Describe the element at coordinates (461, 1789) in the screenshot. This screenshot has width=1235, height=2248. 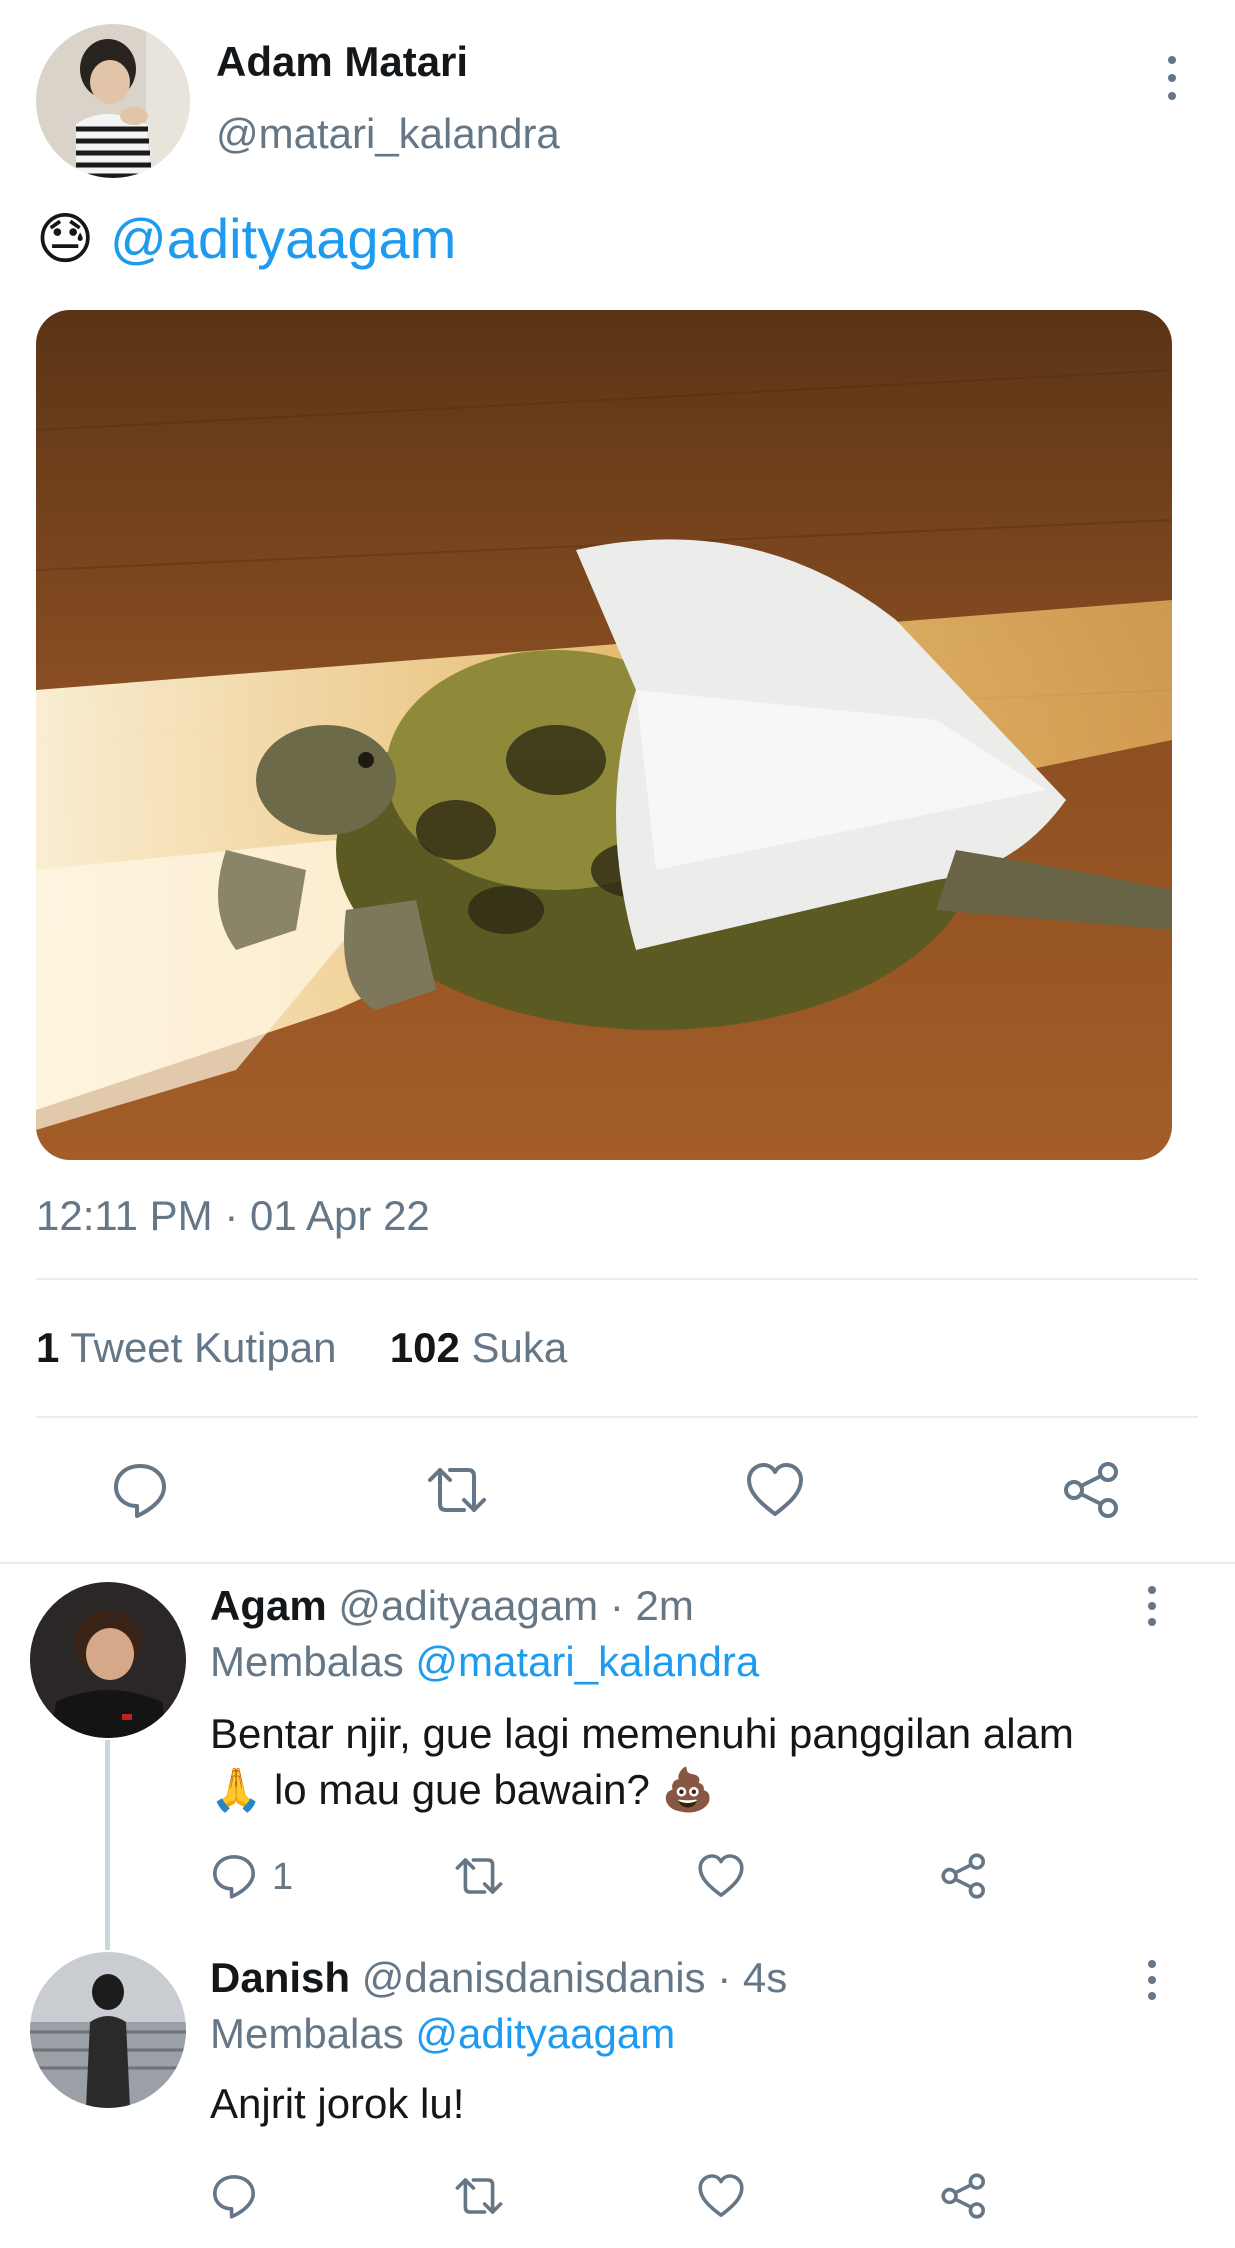
I see `reply-text-line2: lo mau gue bawain?` at that location.